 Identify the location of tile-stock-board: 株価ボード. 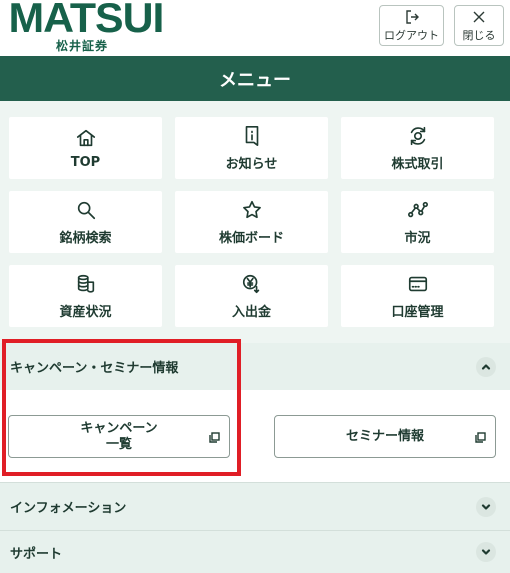
(251, 222).